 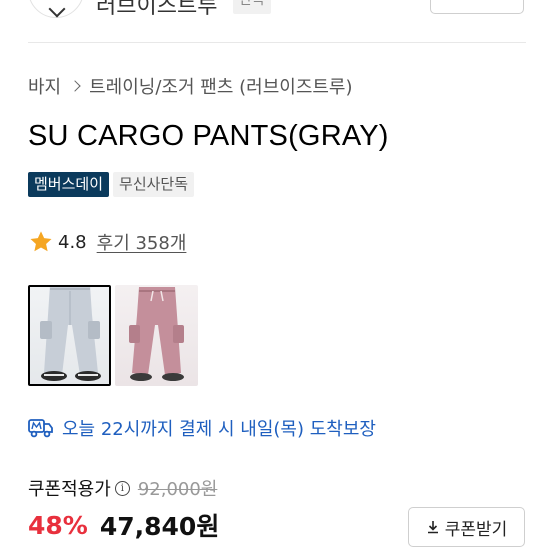 I want to click on thumbnail-gray, so click(x=69, y=335).